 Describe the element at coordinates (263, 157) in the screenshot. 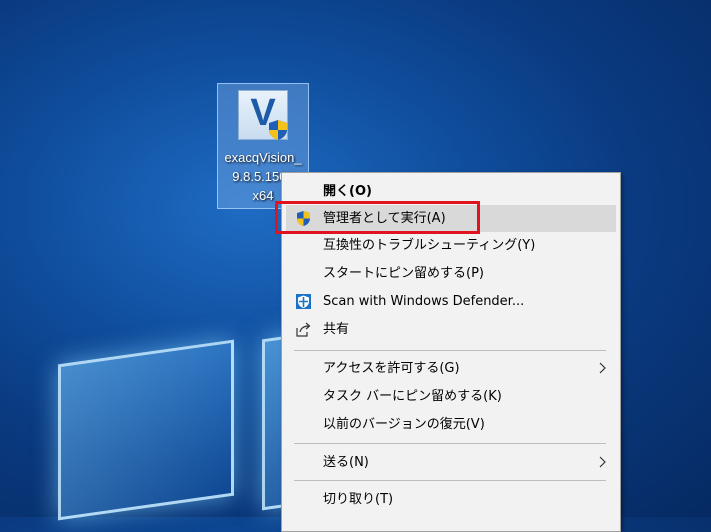

I see `icon-label-line: exacqVision_` at that location.